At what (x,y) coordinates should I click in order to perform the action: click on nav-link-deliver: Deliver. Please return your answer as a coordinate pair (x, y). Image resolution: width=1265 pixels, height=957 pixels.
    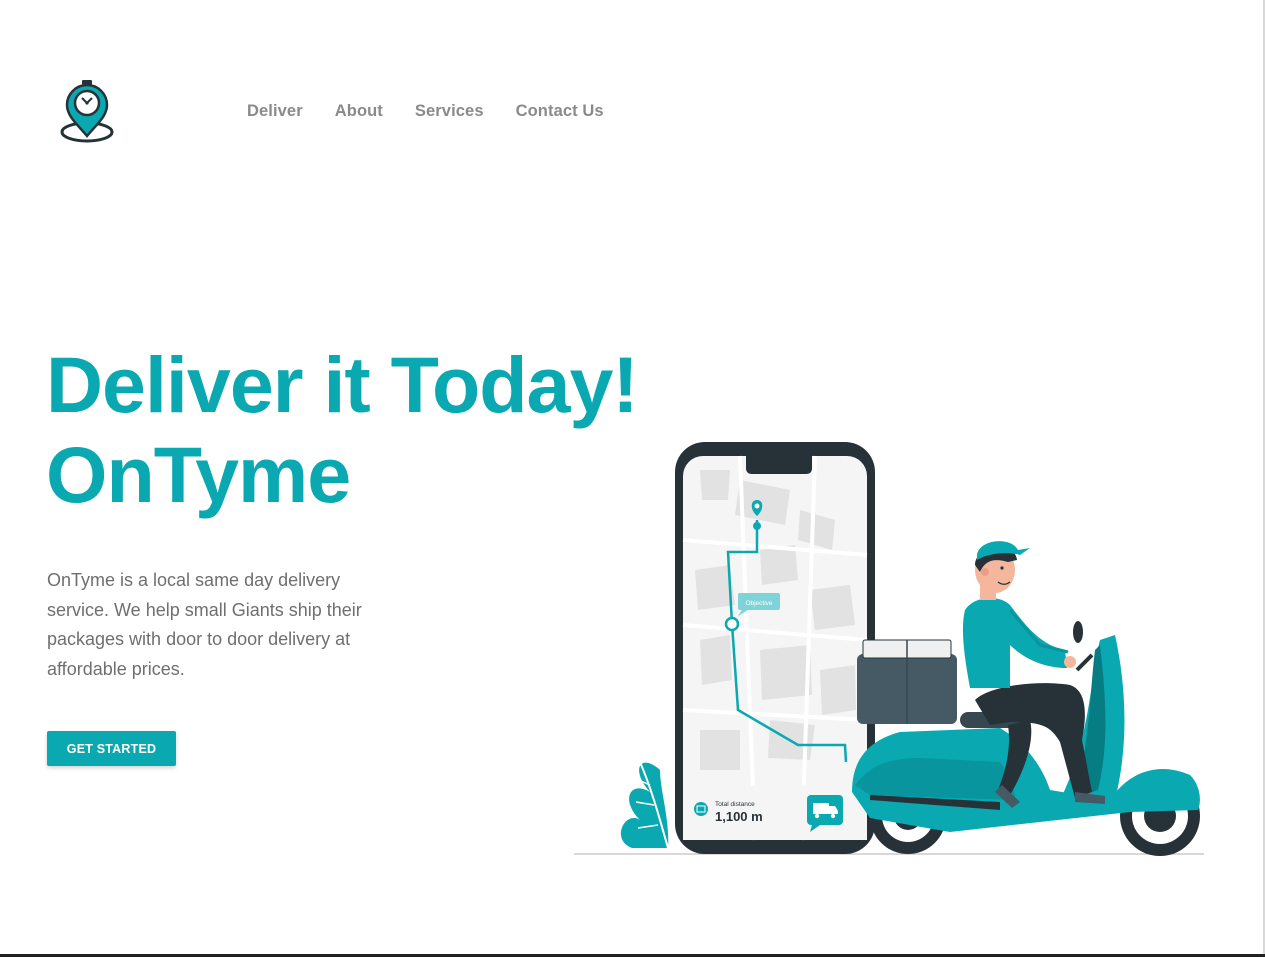
    Looking at the image, I should click on (275, 111).